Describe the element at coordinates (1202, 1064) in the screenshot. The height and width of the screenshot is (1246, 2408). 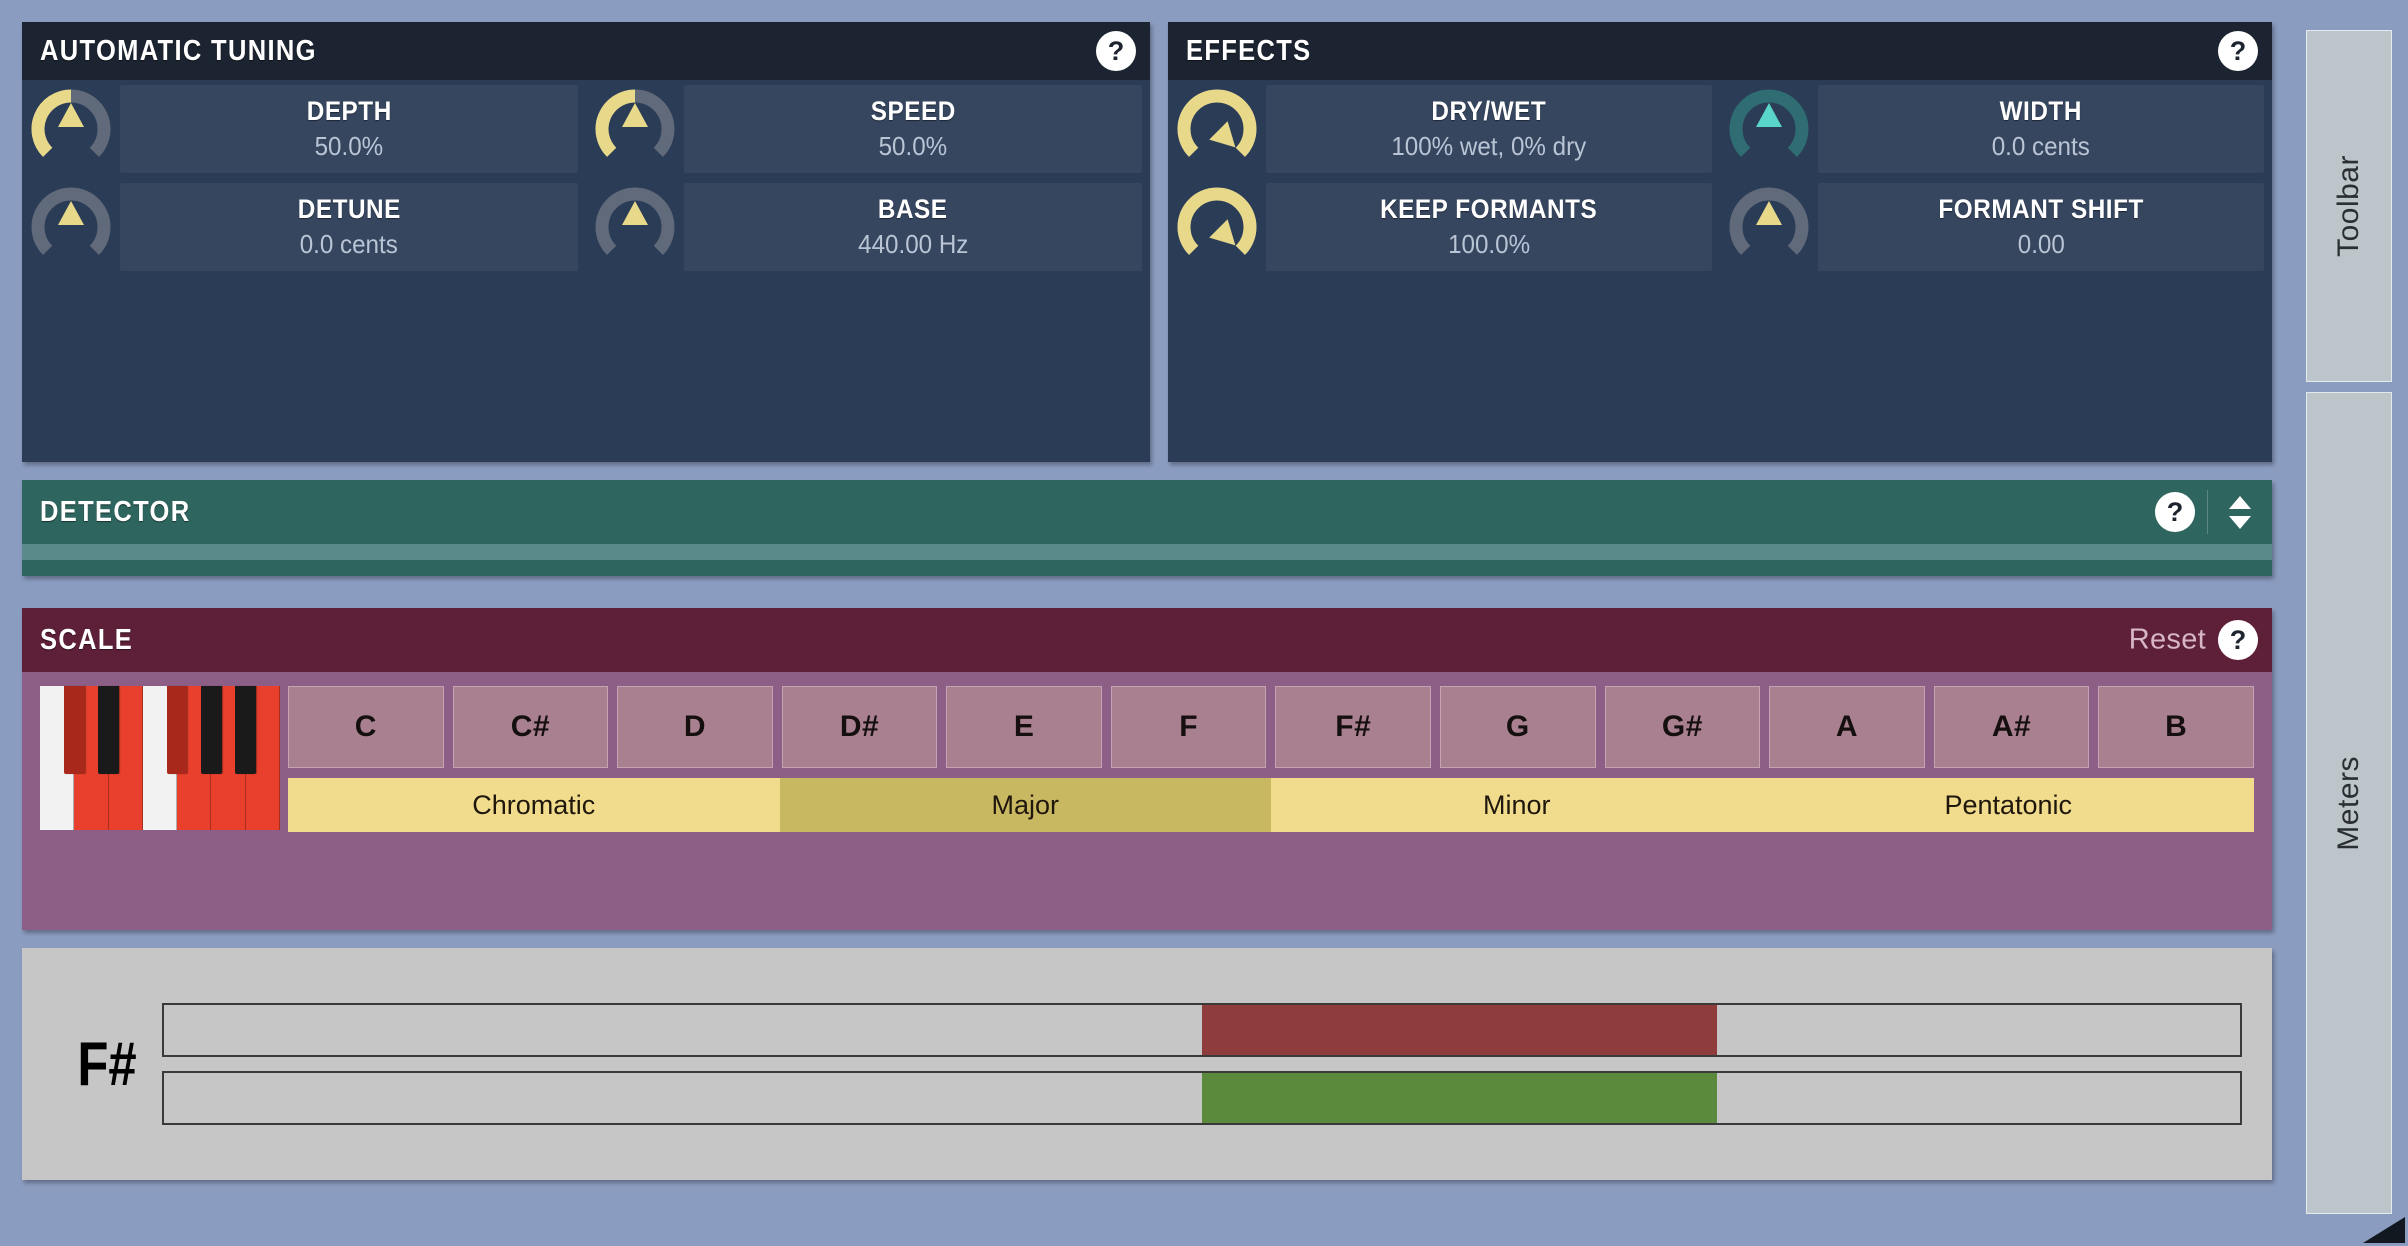
I see `meter-bars` at that location.